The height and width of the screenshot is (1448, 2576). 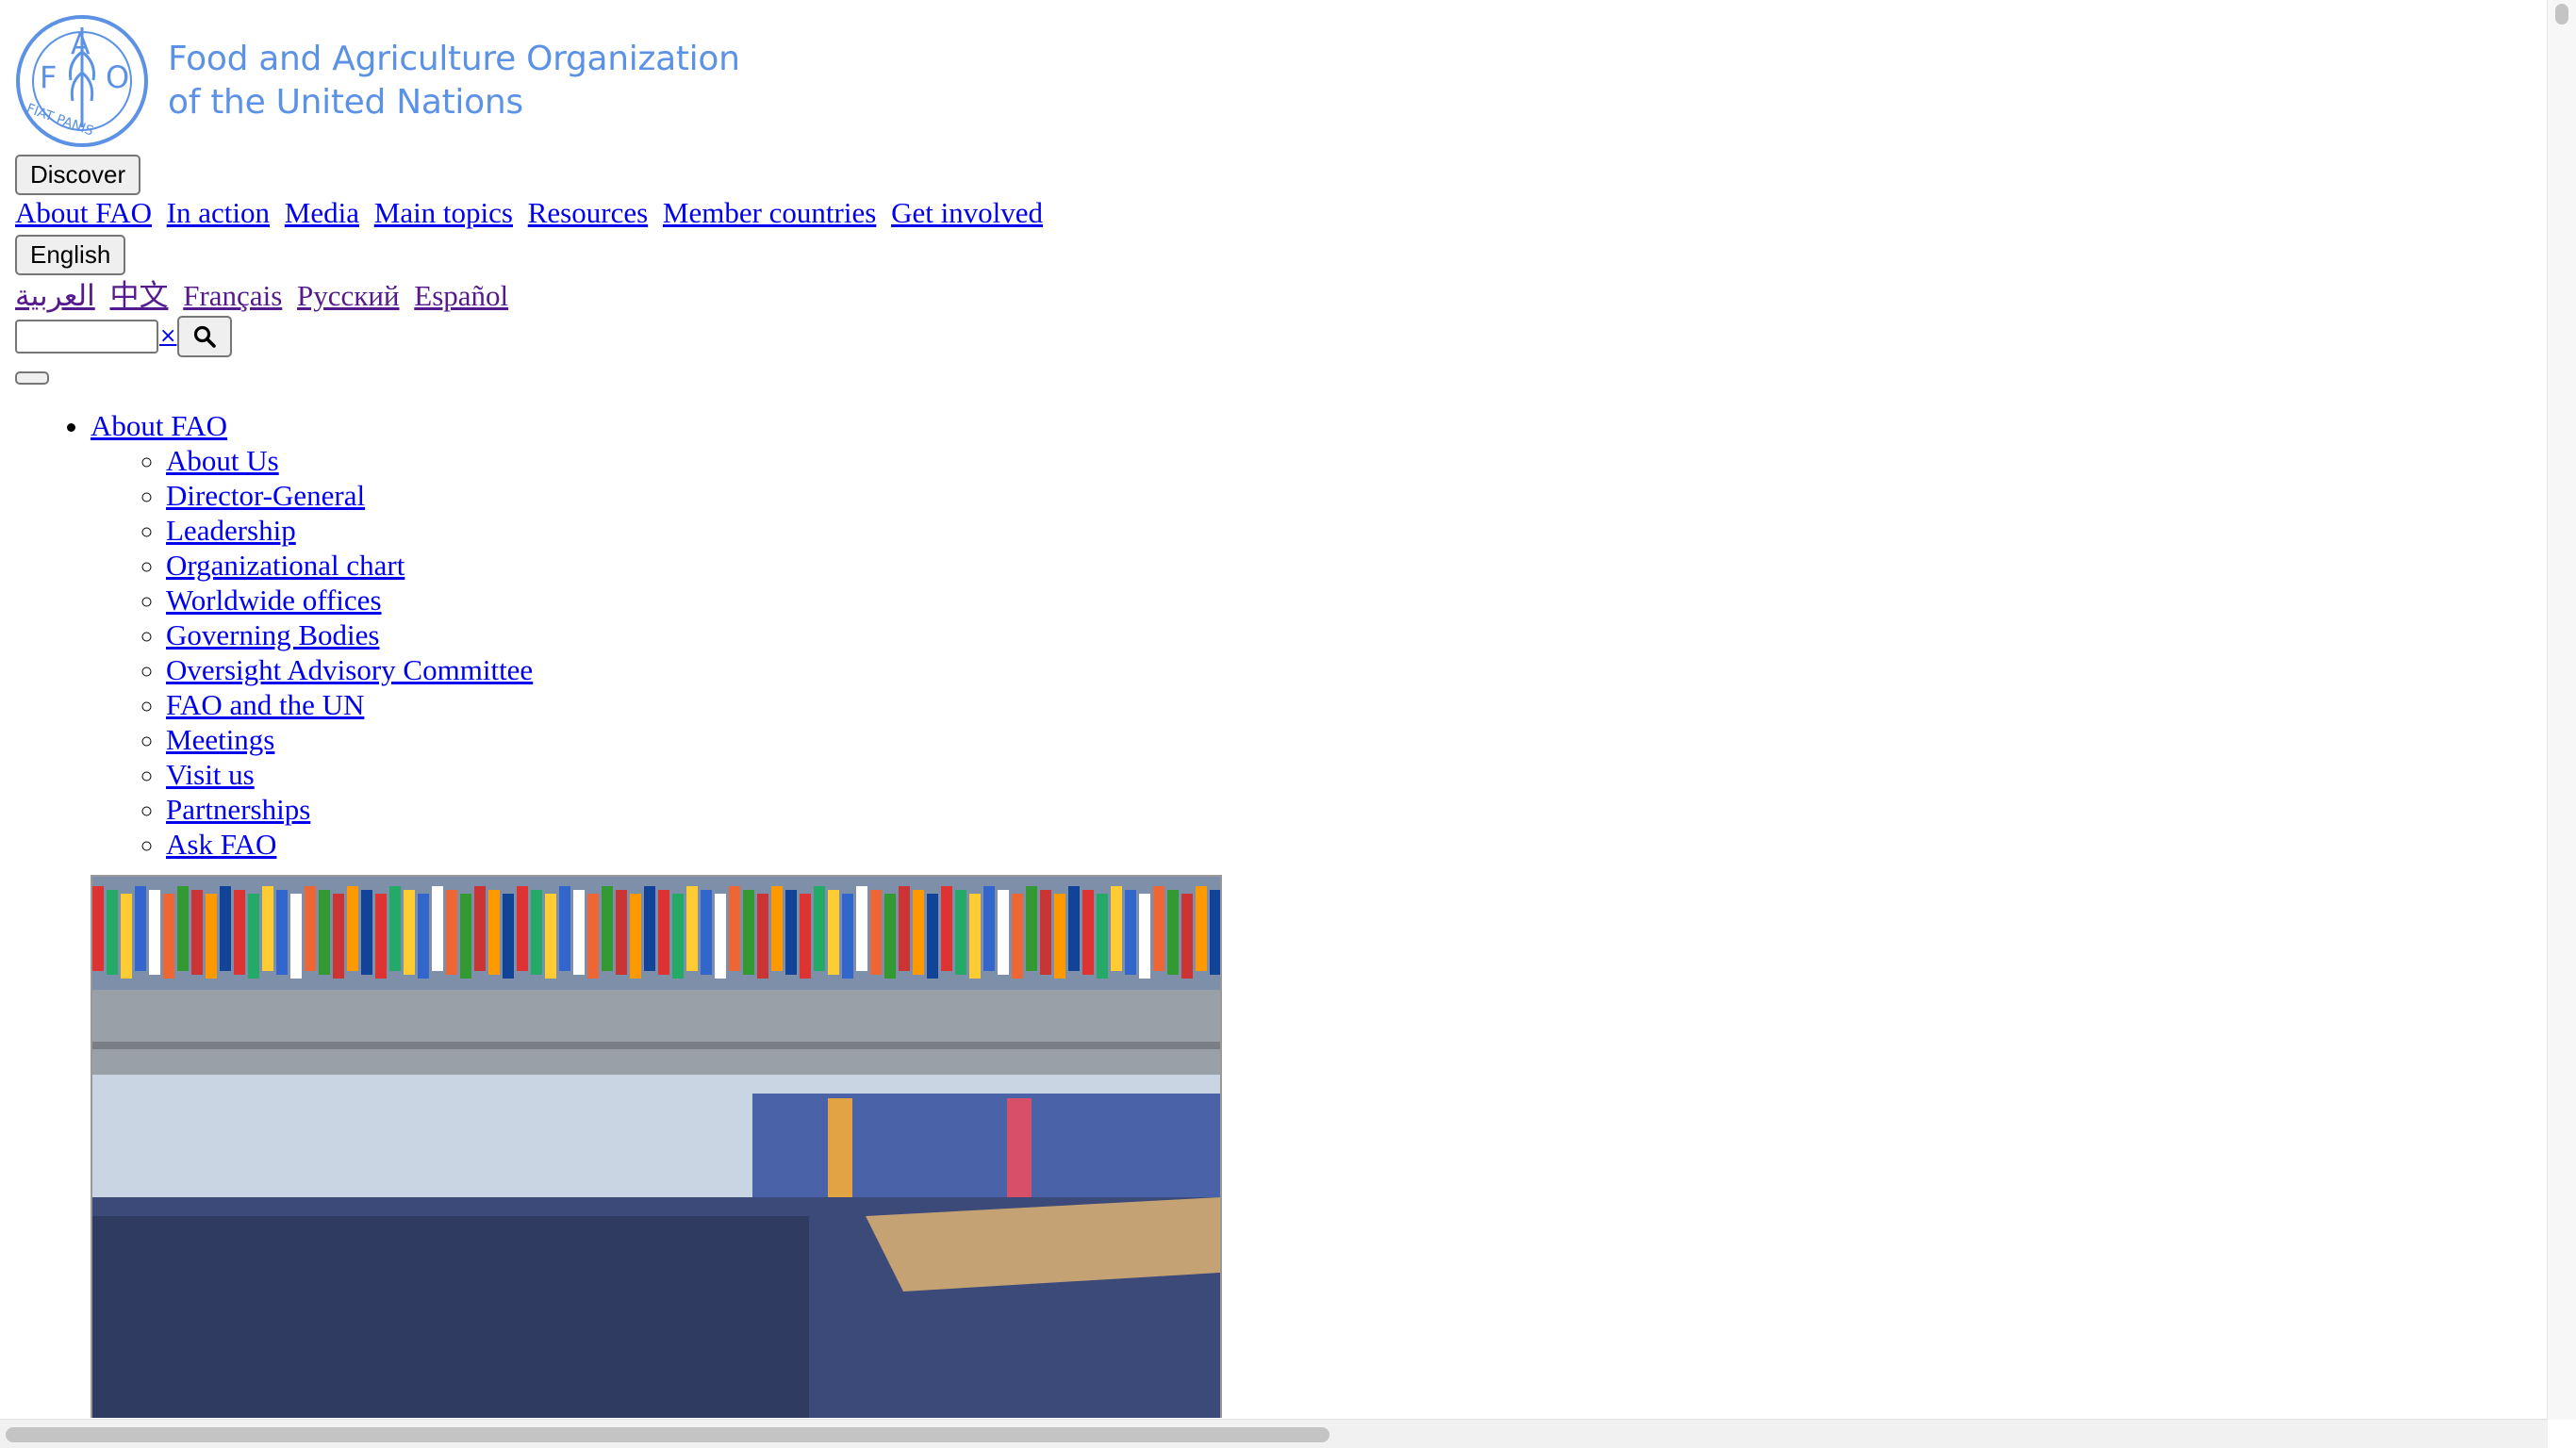 I want to click on language-russian: Русский, so click(x=348, y=295).